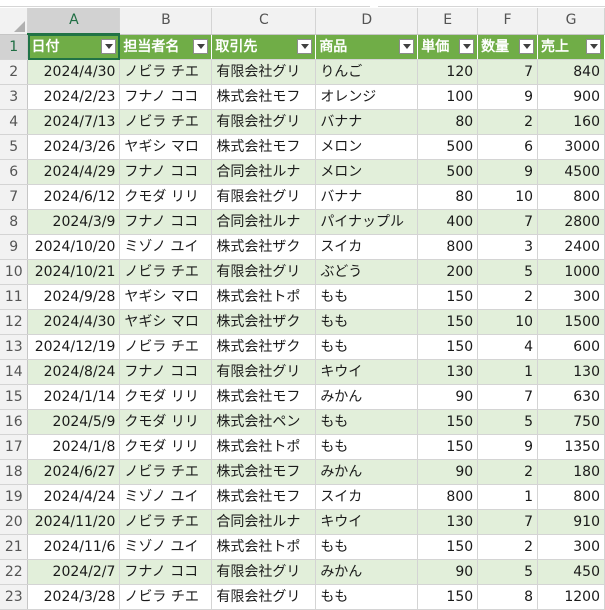  What do you see at coordinates (448, 21) in the screenshot?
I see `column-header-e: E` at bounding box center [448, 21].